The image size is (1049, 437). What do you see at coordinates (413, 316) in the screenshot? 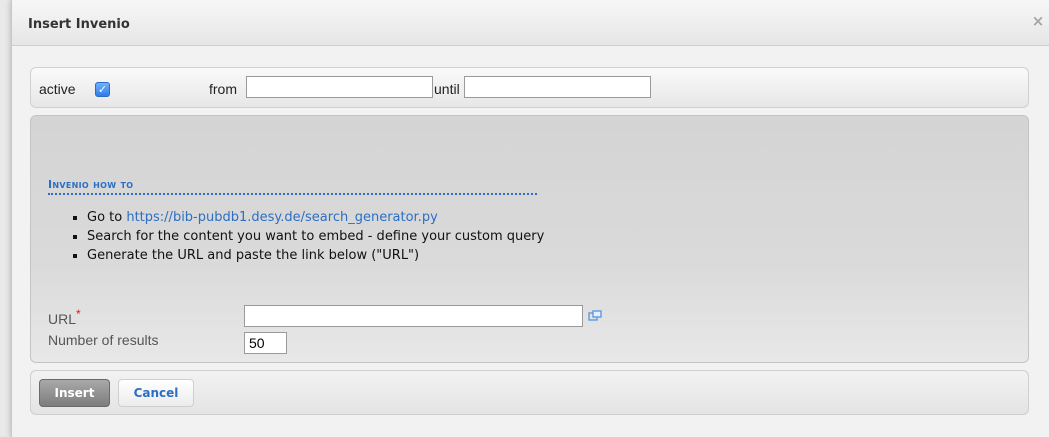
I see `url-input` at bounding box center [413, 316].